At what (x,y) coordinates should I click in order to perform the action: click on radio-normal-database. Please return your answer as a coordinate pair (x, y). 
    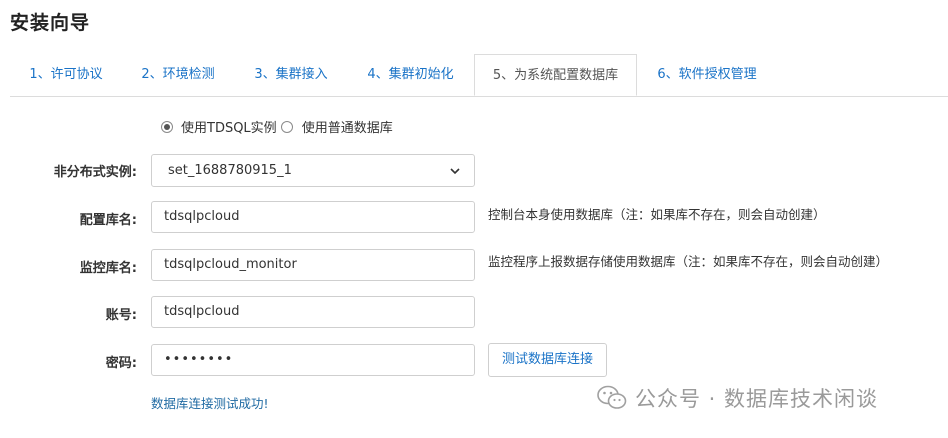
    Looking at the image, I should click on (286, 126).